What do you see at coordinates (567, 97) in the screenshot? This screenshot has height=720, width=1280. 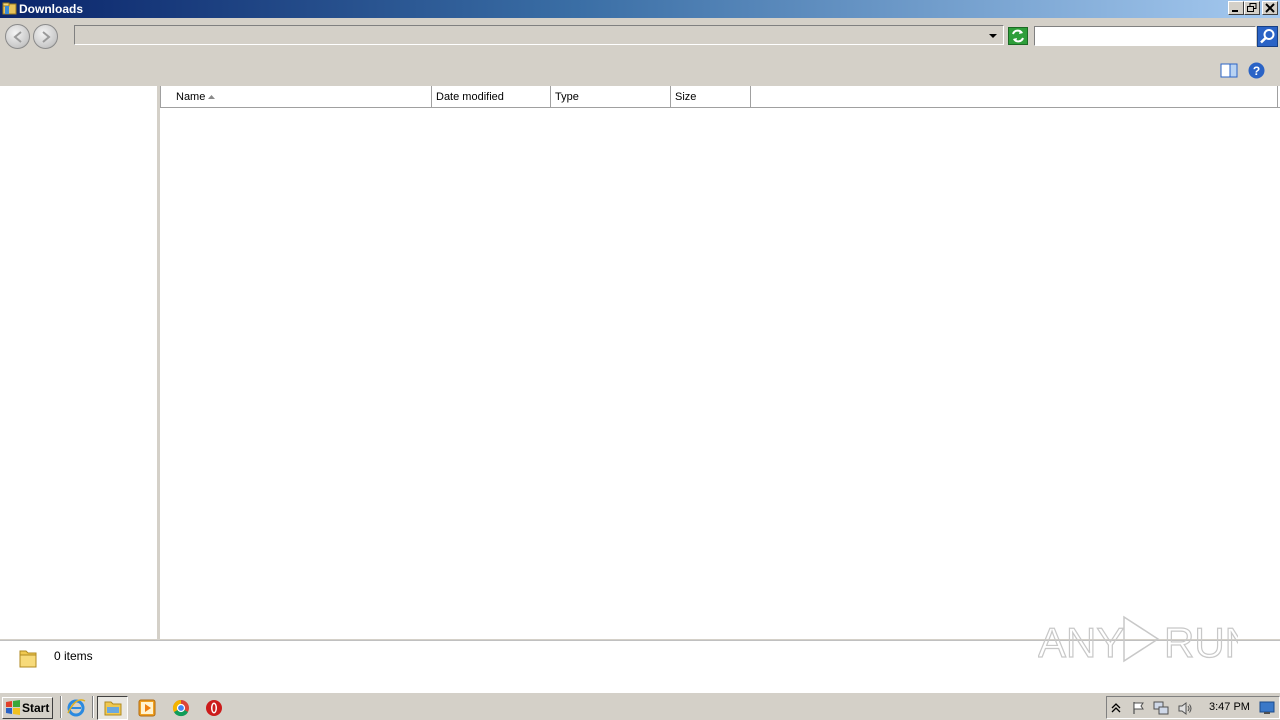 I see `column-header-label: Type` at bounding box center [567, 97].